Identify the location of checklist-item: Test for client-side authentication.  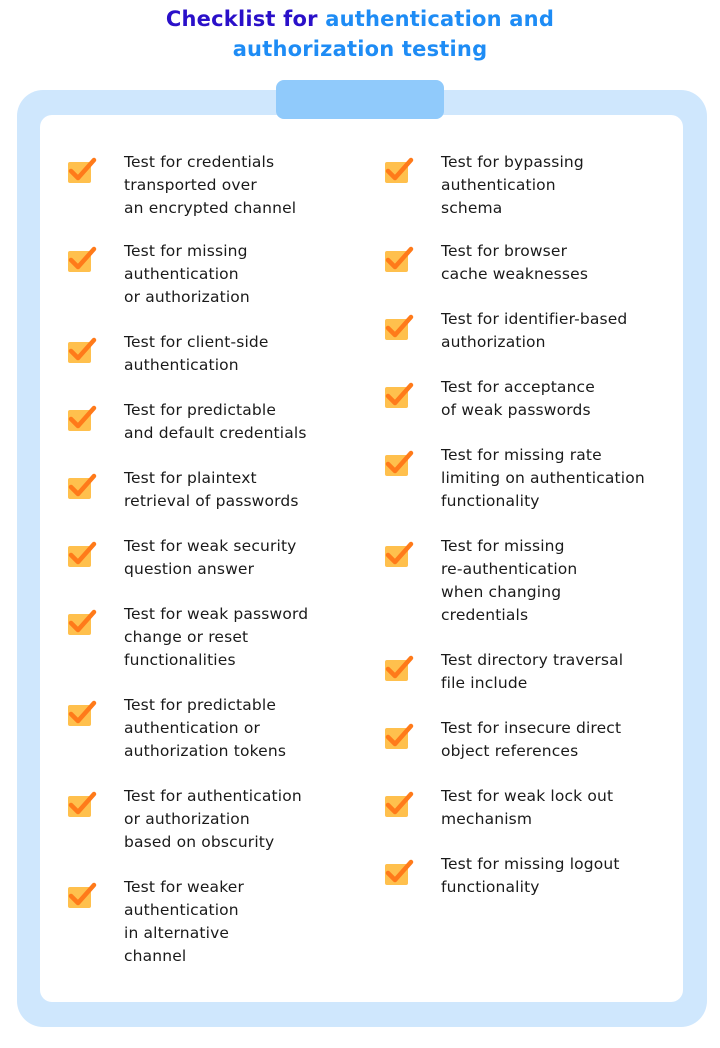
(211, 354).